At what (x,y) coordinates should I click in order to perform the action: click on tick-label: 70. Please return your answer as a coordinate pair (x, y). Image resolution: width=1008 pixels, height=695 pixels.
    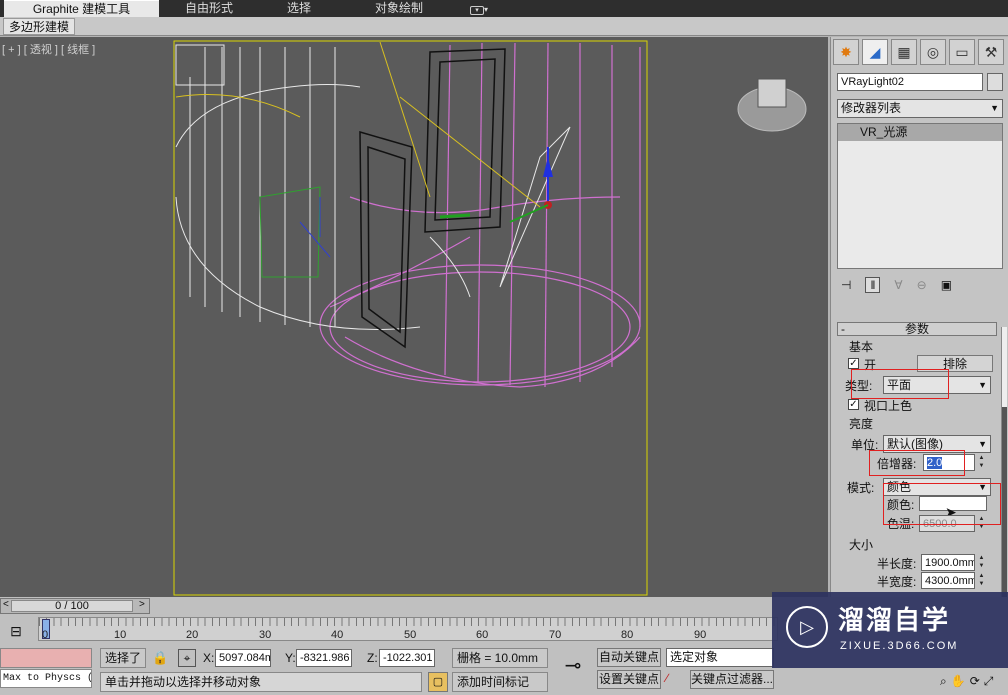
    Looking at the image, I should click on (555, 635).